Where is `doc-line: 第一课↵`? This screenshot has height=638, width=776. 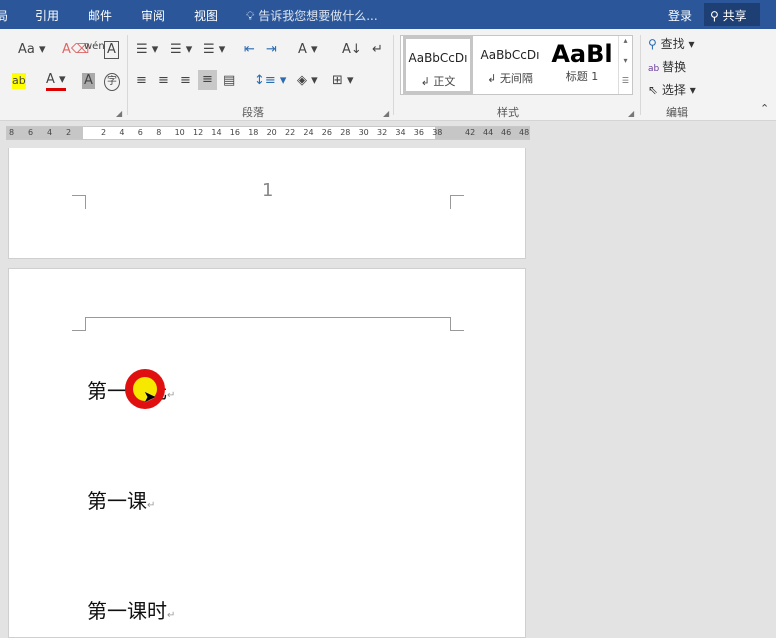
doc-line: 第一课↵ is located at coordinates (121, 499).